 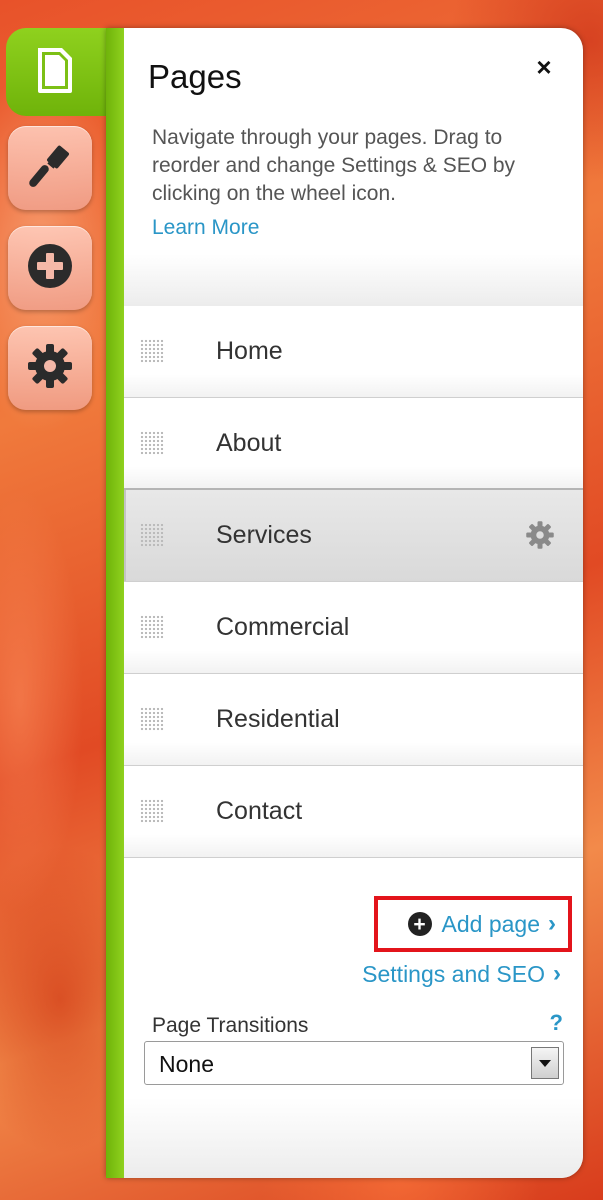 I want to click on page-item-contact: Contact, so click(x=353, y=812).